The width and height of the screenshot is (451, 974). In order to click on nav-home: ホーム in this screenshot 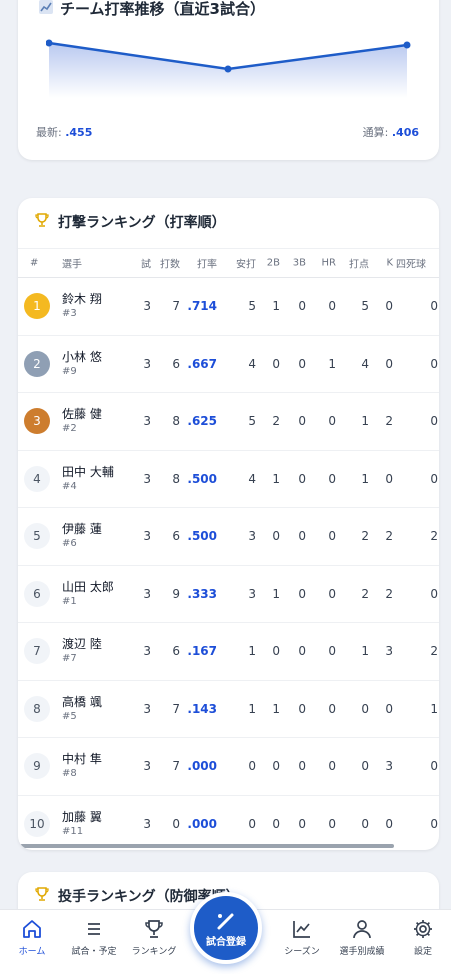, I will do `click(32, 937)`.